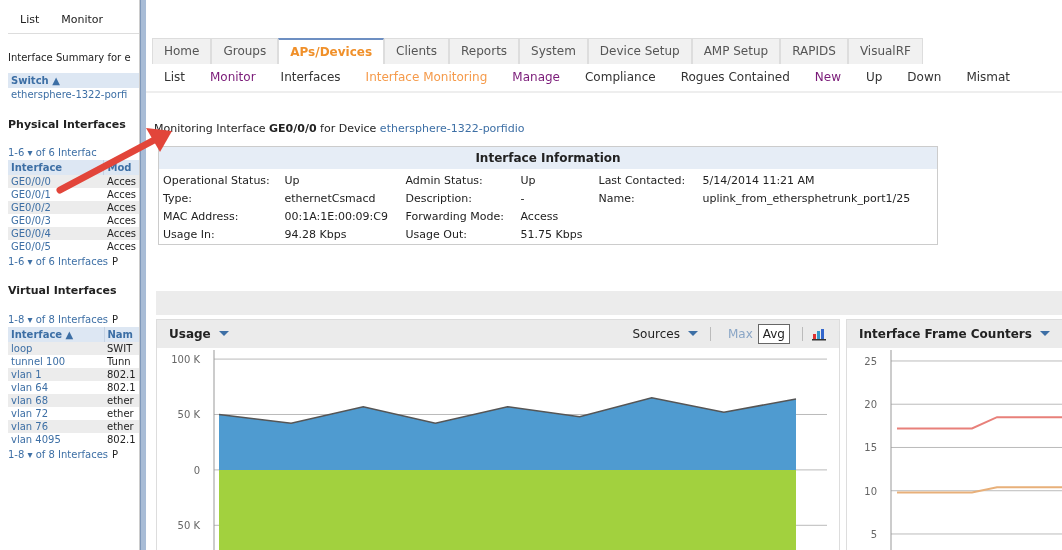 The height and width of the screenshot is (550, 1062). Describe the element at coordinates (233, 77) in the screenshot. I see `nav-link: Monitor` at that location.